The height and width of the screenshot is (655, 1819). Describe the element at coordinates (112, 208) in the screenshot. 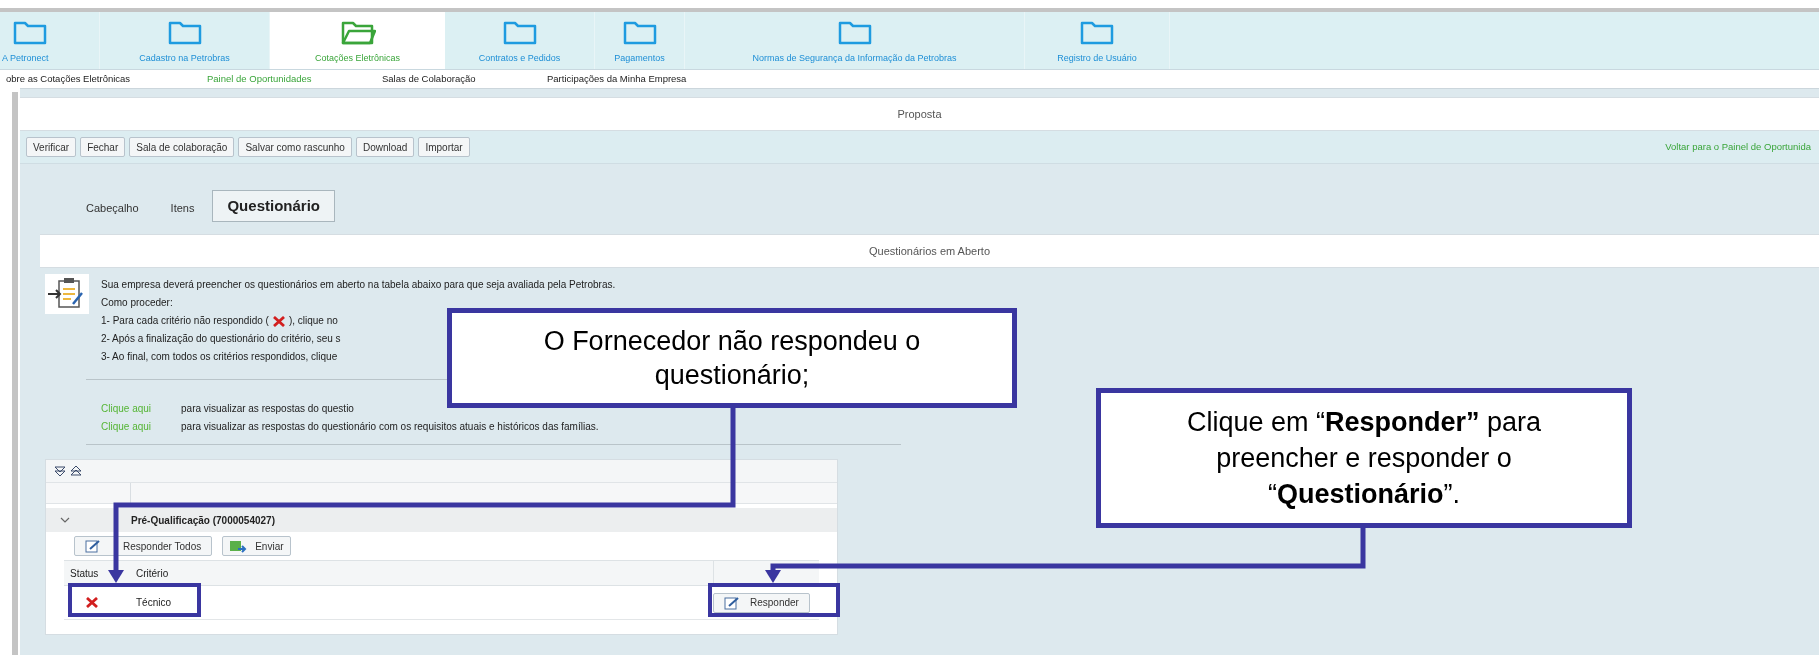

I see `tab: Cabeçalho` at that location.